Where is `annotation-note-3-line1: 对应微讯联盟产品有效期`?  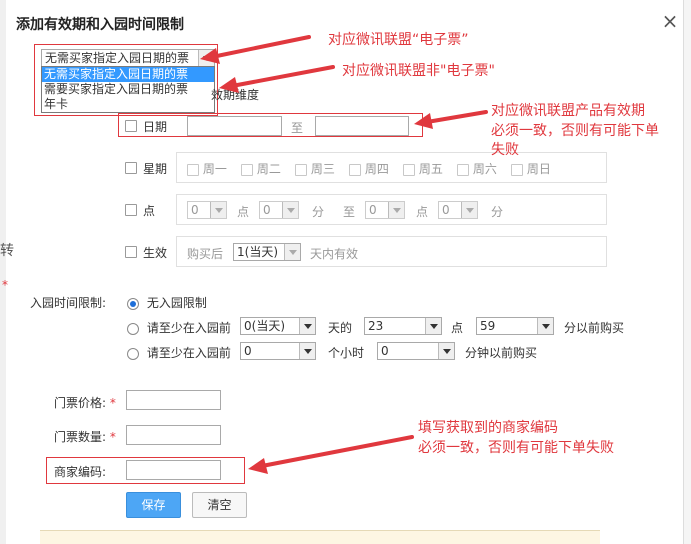
annotation-note-3-line1: 对应微讯联盟产品有效期 is located at coordinates (568, 111).